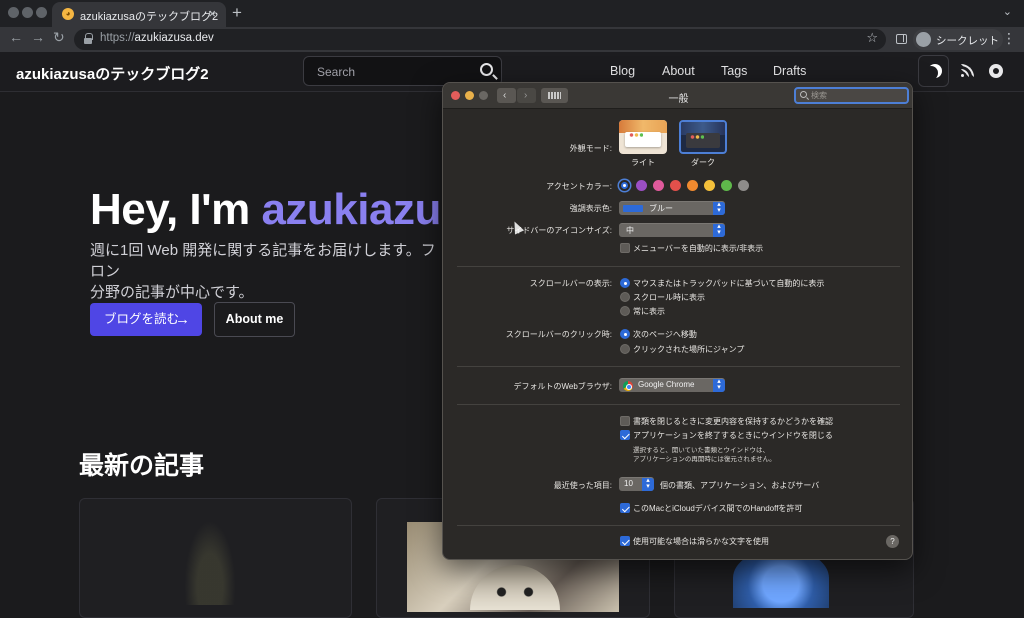 The width and height of the screenshot is (1024, 618). What do you see at coordinates (718, 508) in the screenshot?
I see `handoff-label: このMacとiCloudデバイス間でのHandoffを許可` at bounding box center [718, 508].